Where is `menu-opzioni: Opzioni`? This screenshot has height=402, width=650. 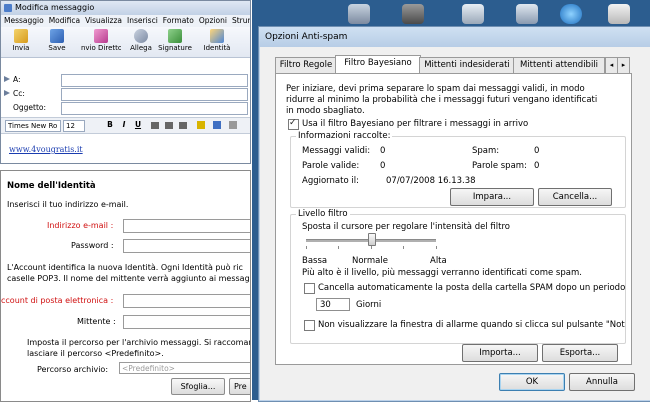
menu-opzioni: Opzioni is located at coordinates (213, 20).